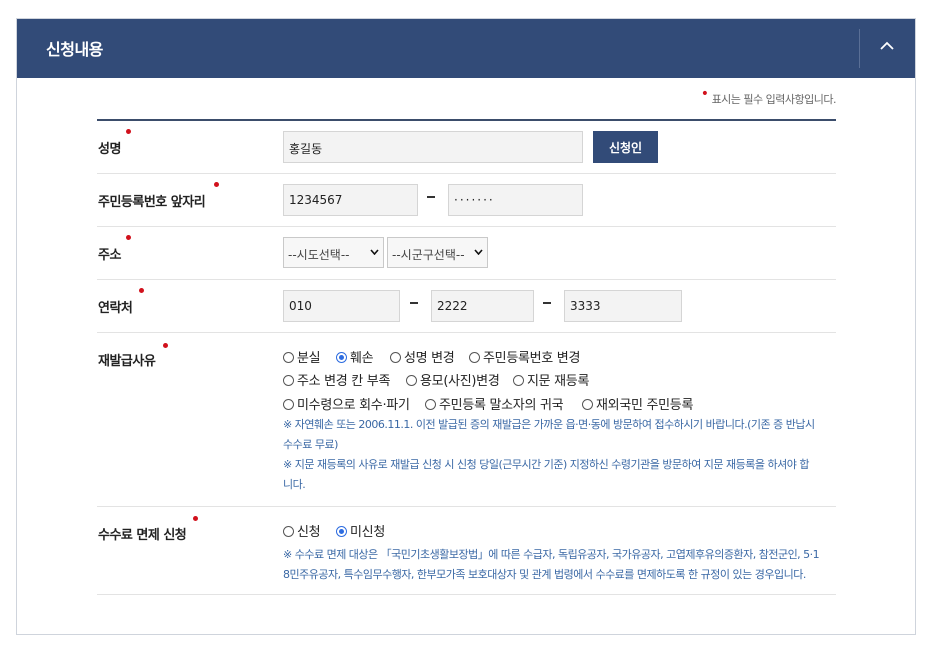  What do you see at coordinates (310, 444) in the screenshot?
I see `reason-note-1-line2: 수수료 무료)` at bounding box center [310, 444].